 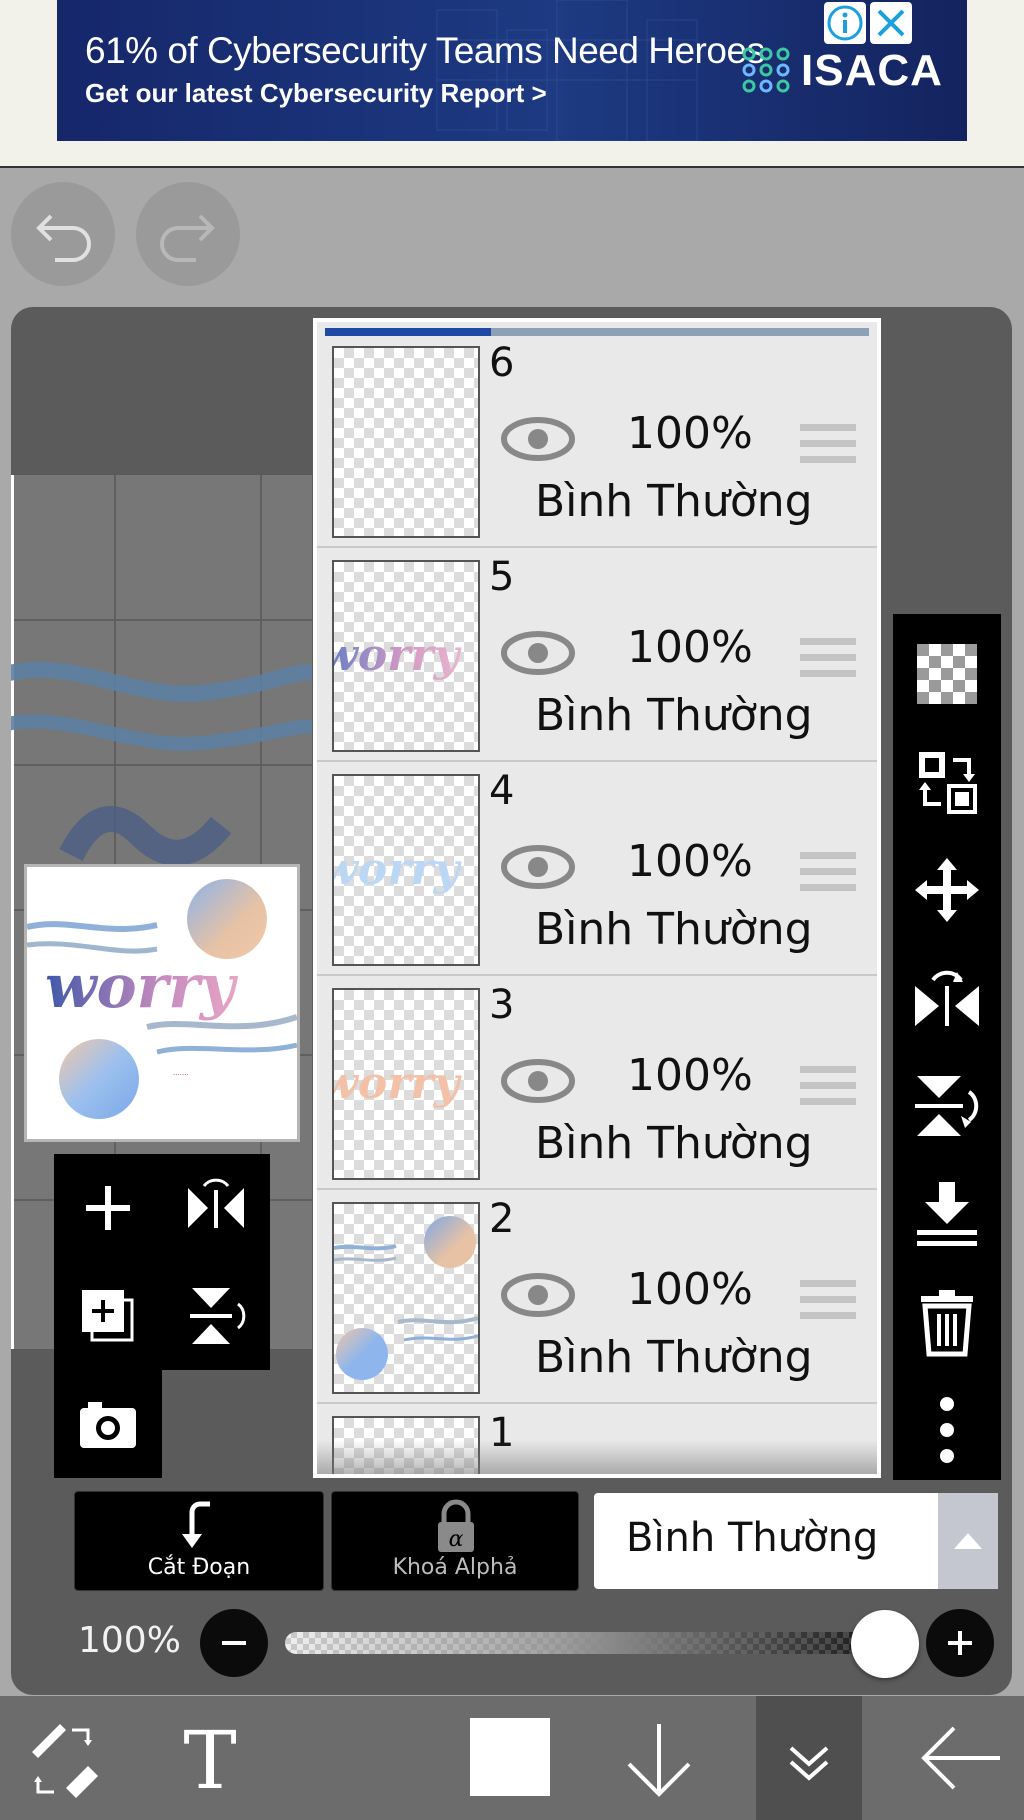 I want to click on plus-icon, so click(x=960, y=1643).